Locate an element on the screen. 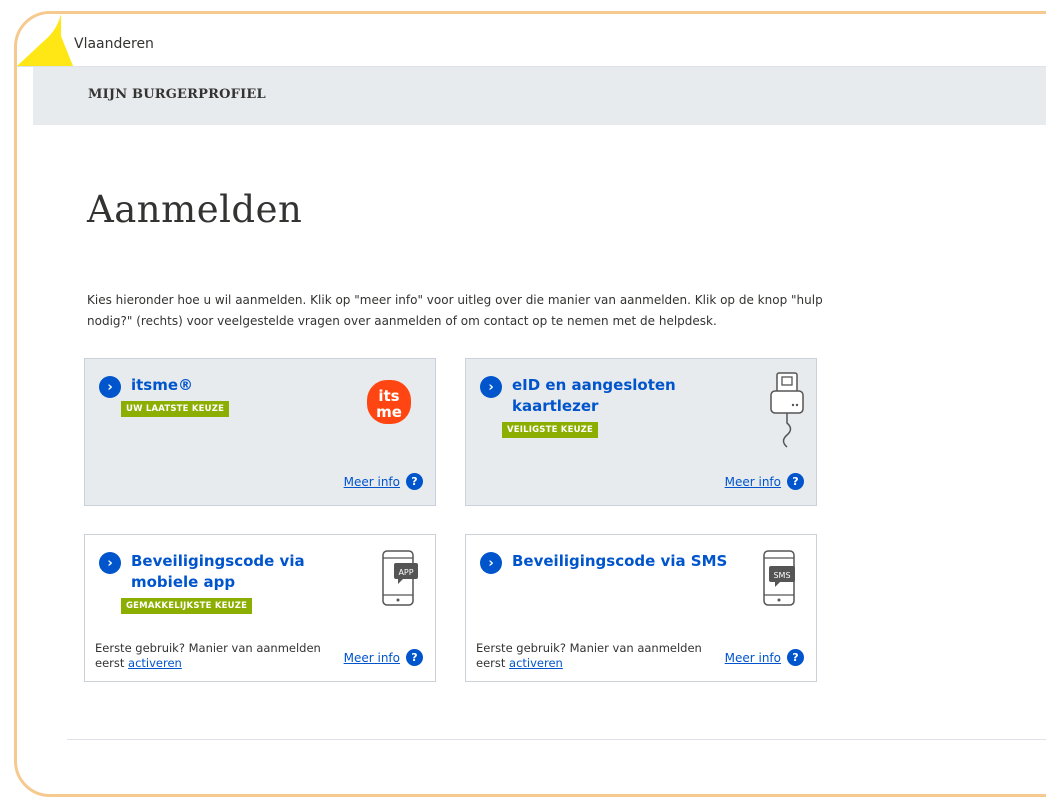 The width and height of the screenshot is (1046, 797). status-badge: GEMAKKELIJKSTE KEUZE is located at coordinates (187, 606).